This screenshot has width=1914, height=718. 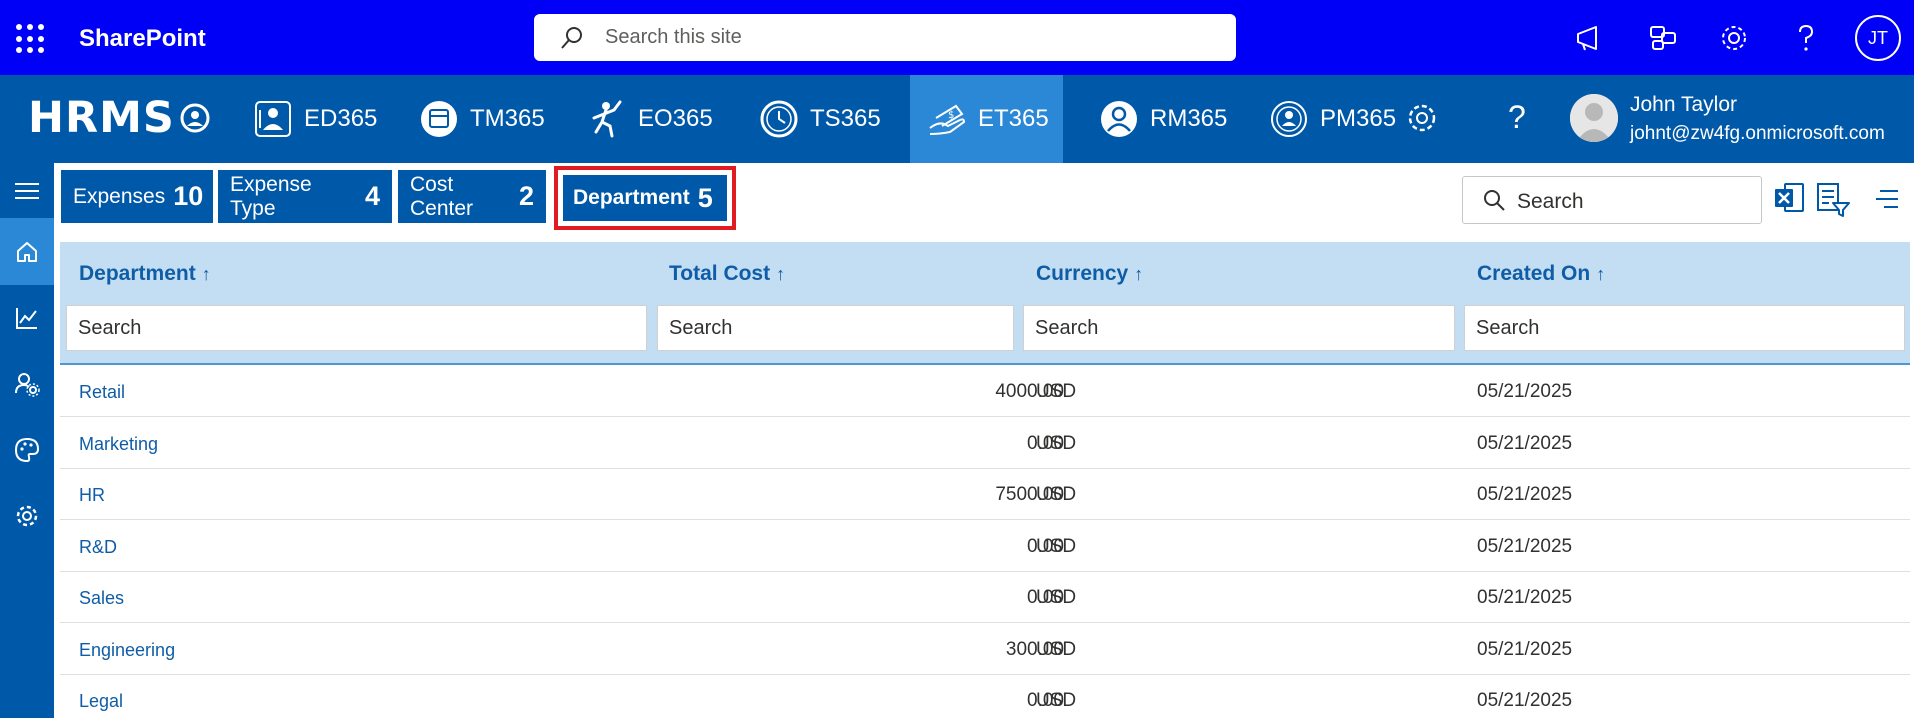 What do you see at coordinates (507, 118) in the screenshot?
I see `module-label: TM365` at bounding box center [507, 118].